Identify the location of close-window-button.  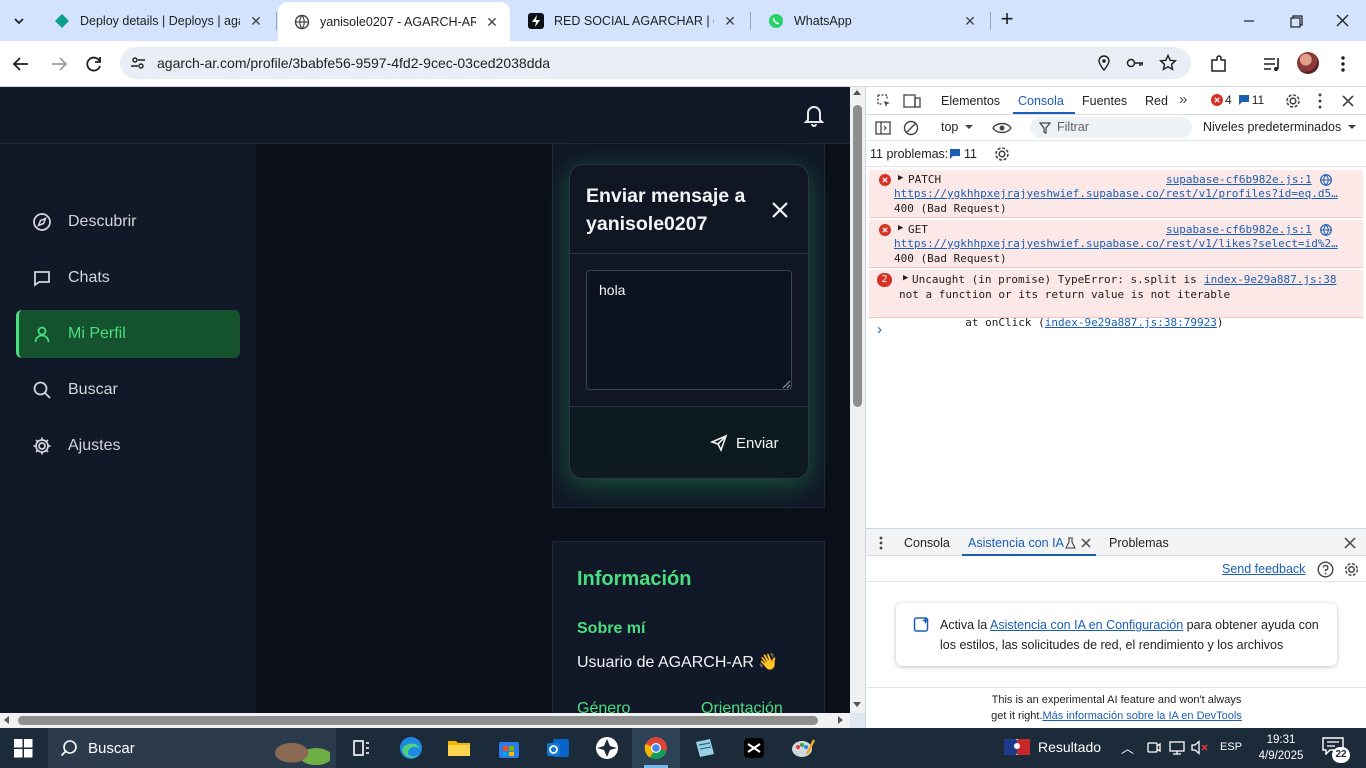
(1343, 21).